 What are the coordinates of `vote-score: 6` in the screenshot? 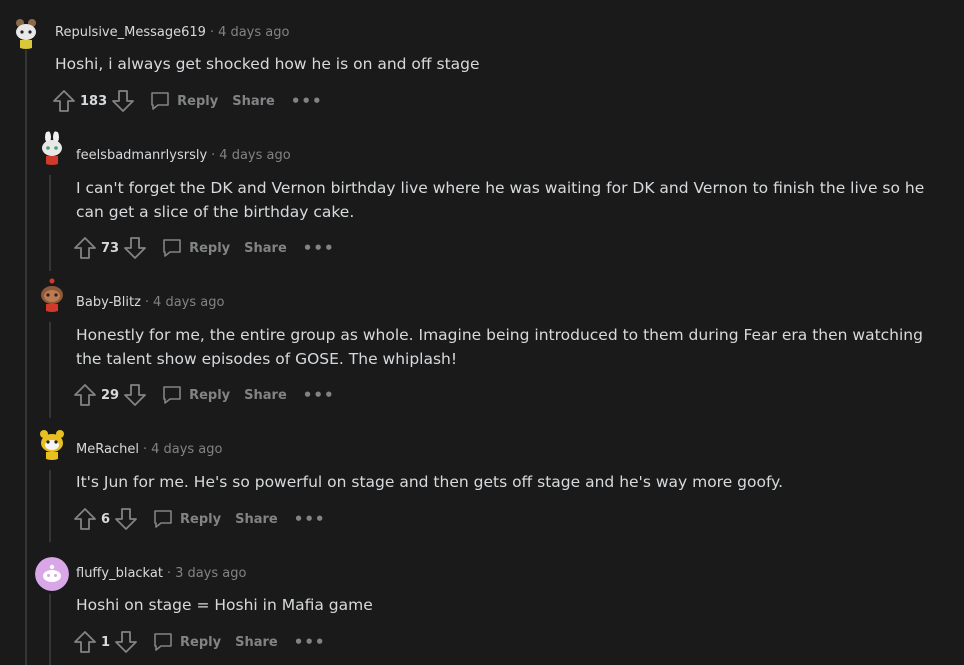 It's located at (106, 519).